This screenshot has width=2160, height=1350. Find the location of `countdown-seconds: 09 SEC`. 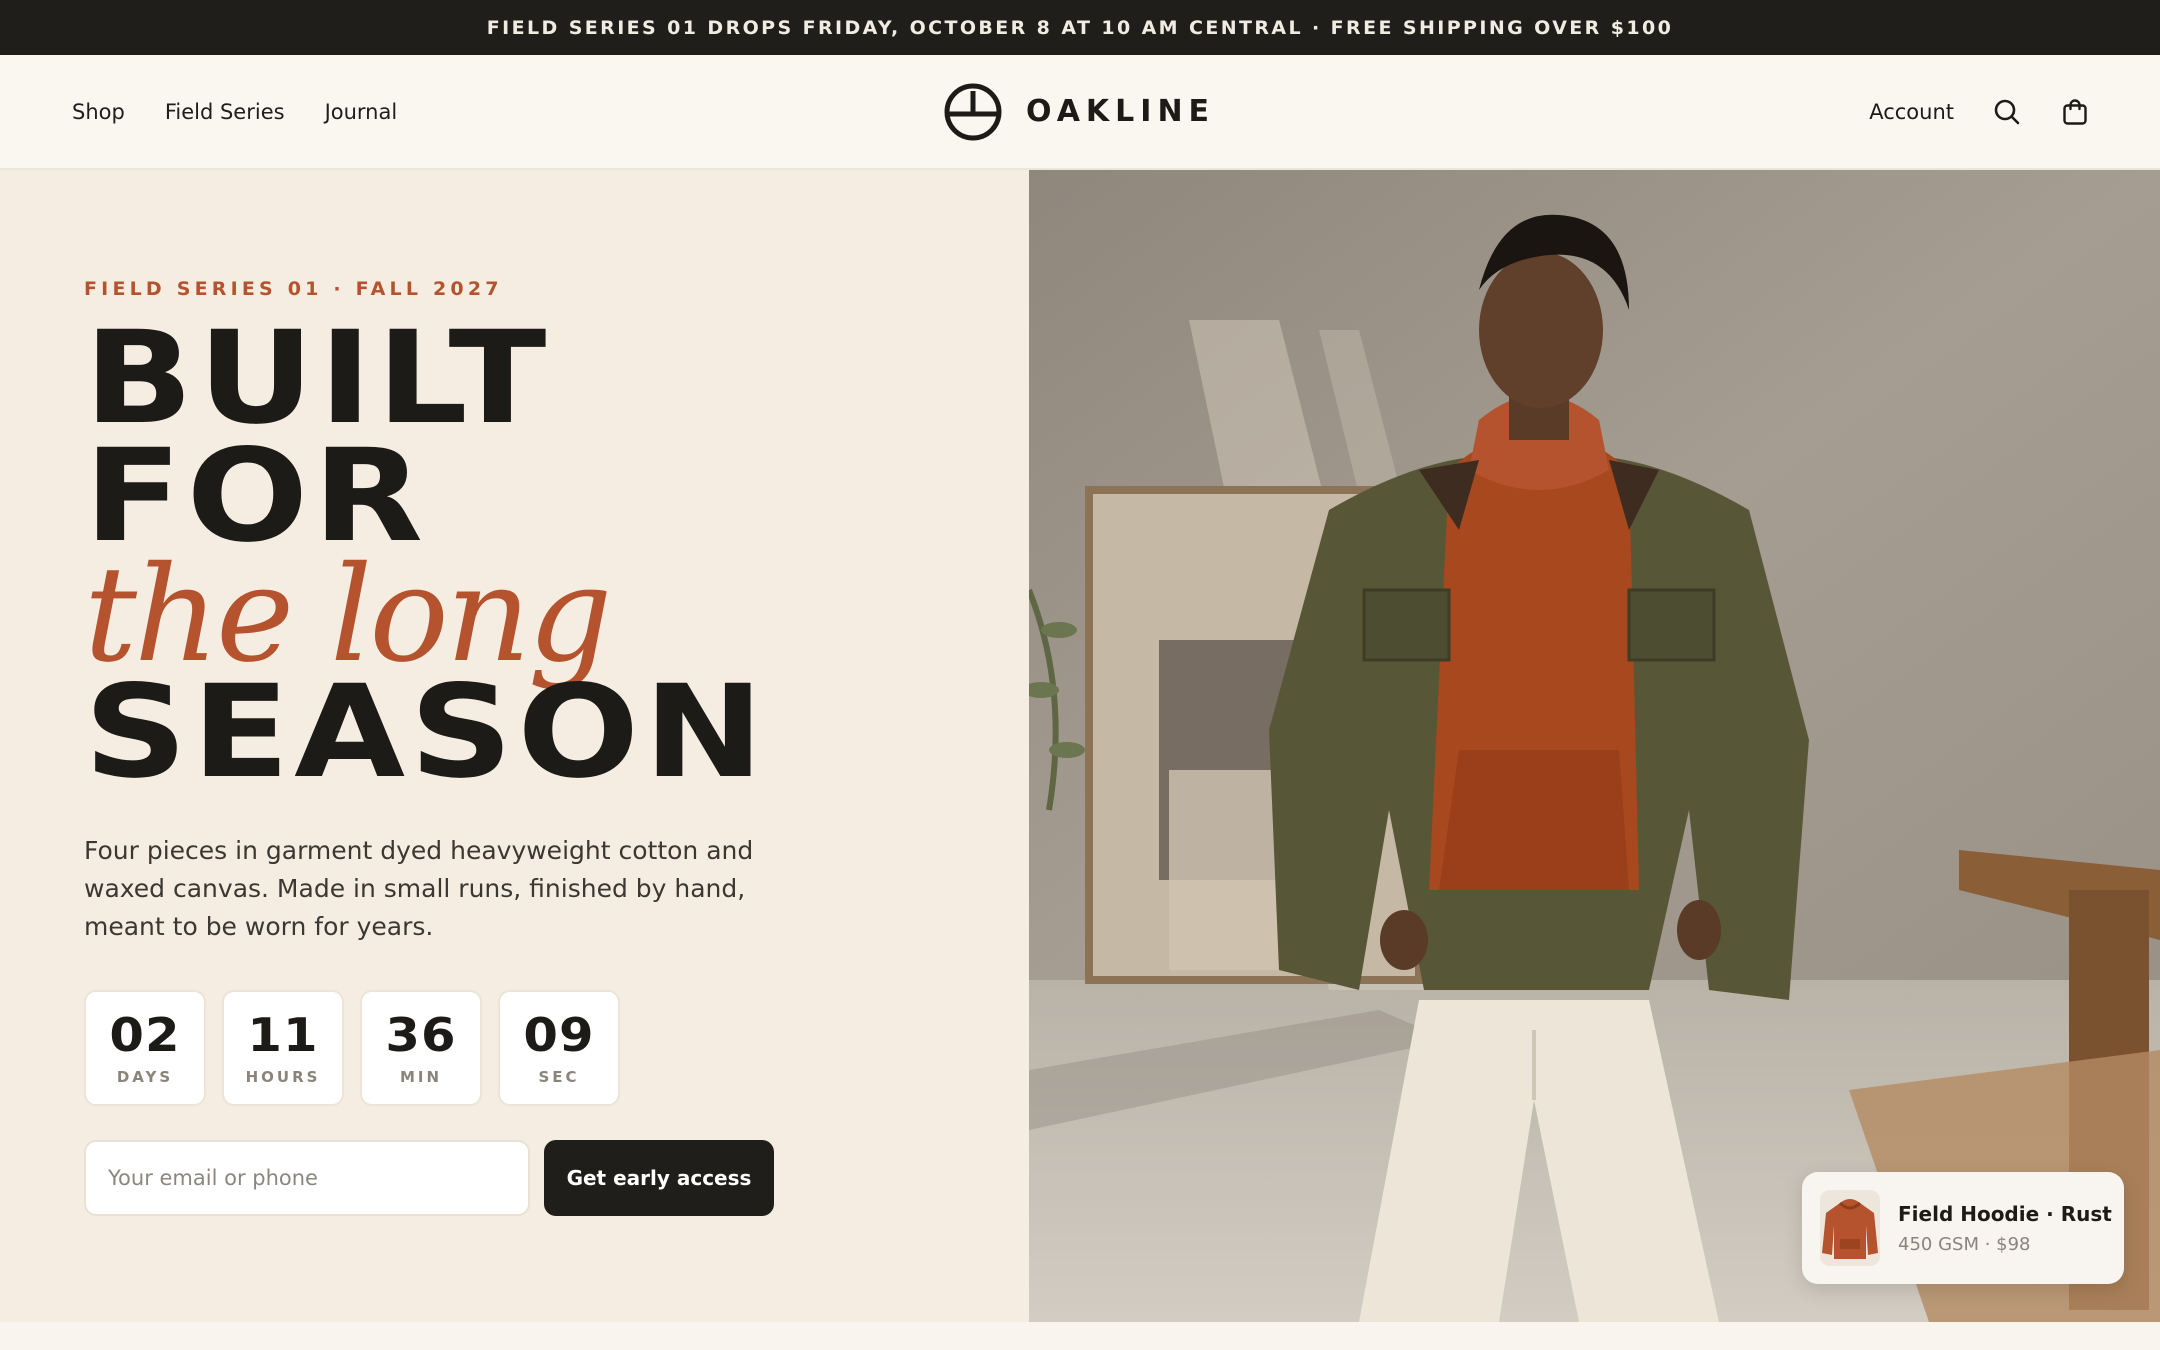

countdown-seconds: 09 SEC is located at coordinates (559, 1048).